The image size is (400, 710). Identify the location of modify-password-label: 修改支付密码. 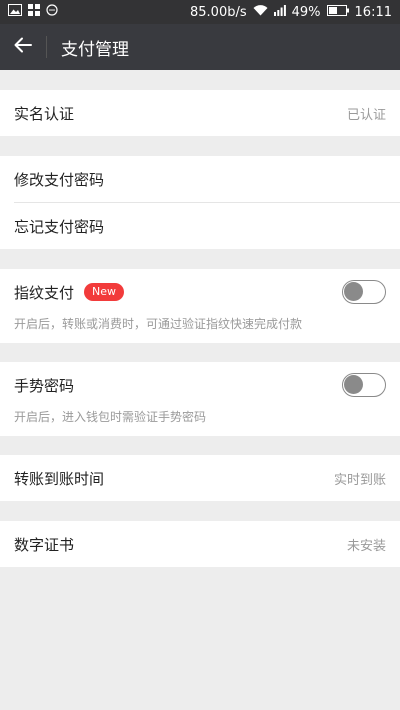
(59, 179).